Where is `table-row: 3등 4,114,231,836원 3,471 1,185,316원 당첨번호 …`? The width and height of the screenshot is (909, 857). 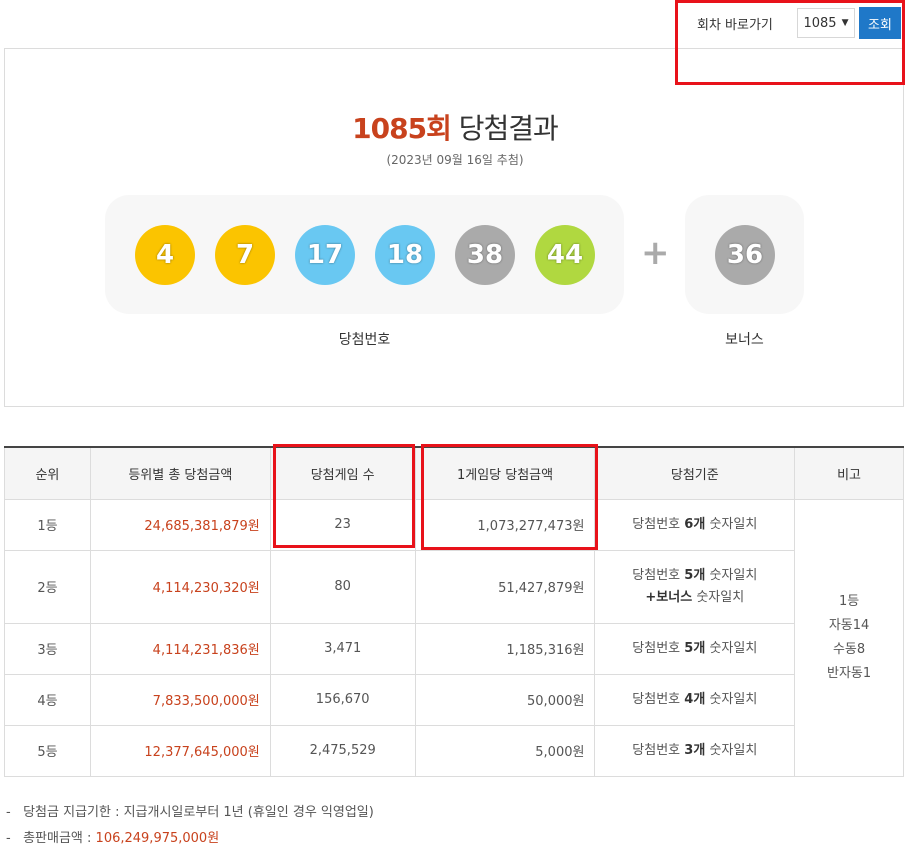 table-row: 3등 4,114,231,836원 3,471 1,185,316원 당첨번호 … is located at coordinates (454, 648).